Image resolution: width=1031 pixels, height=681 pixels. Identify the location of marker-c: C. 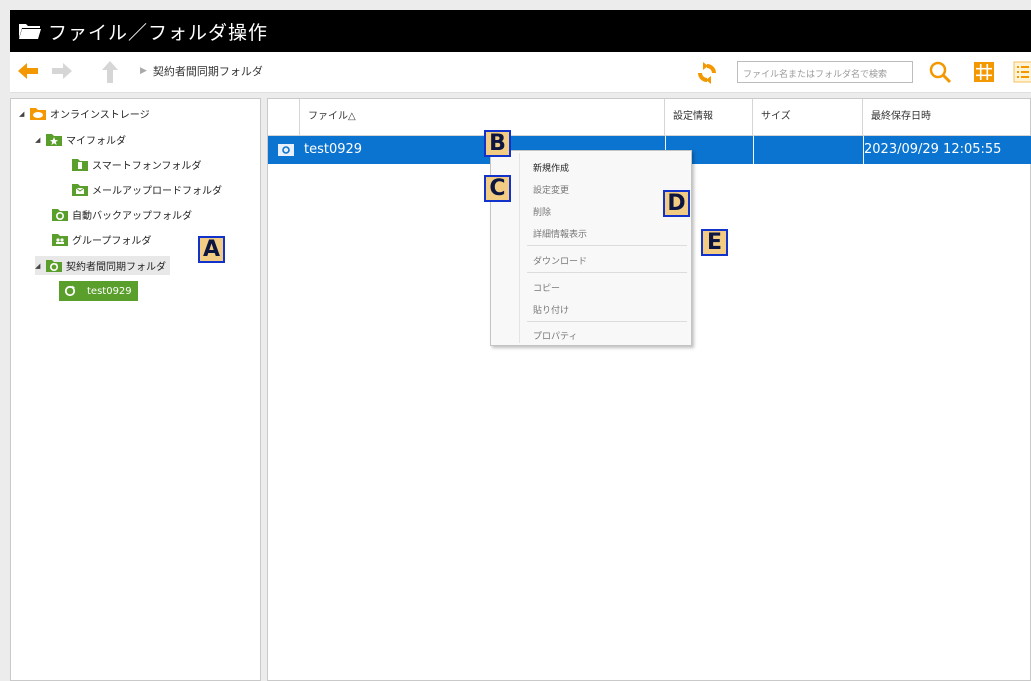
(497, 188).